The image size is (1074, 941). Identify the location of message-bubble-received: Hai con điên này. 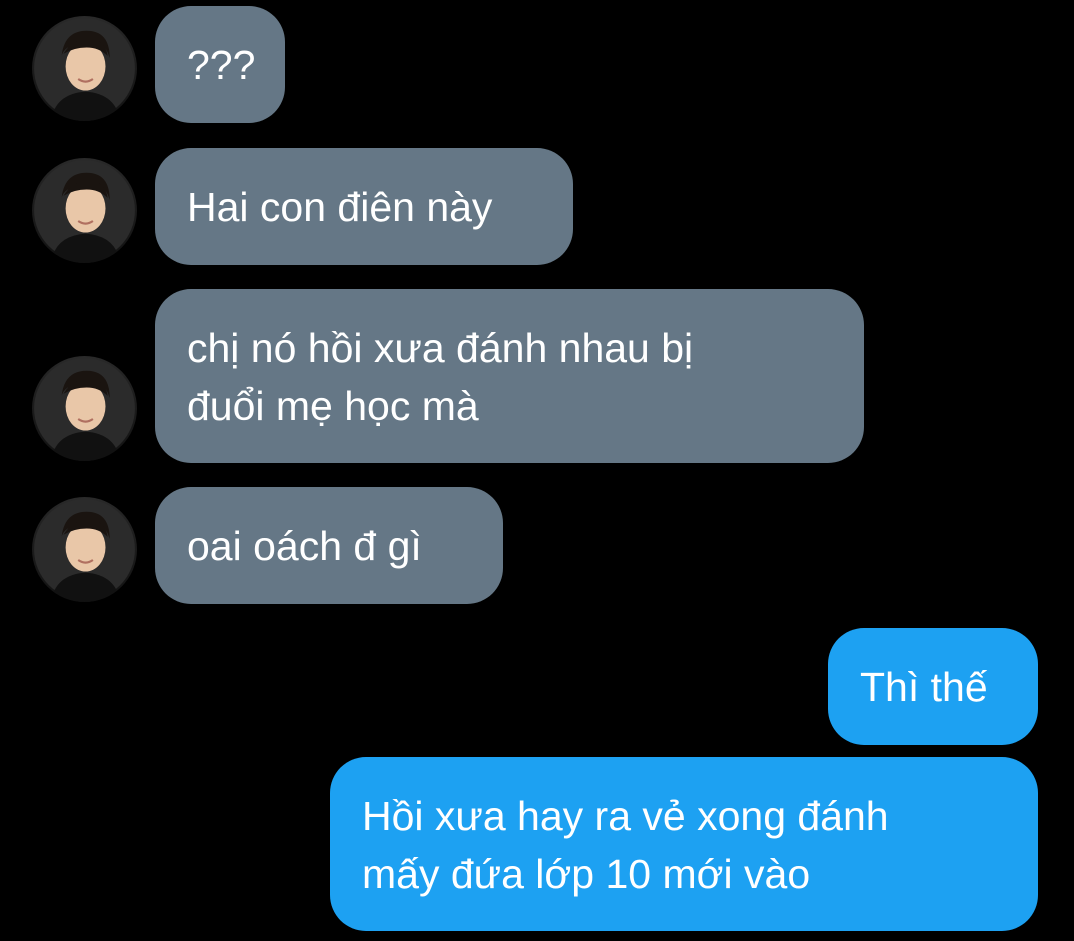
(364, 206).